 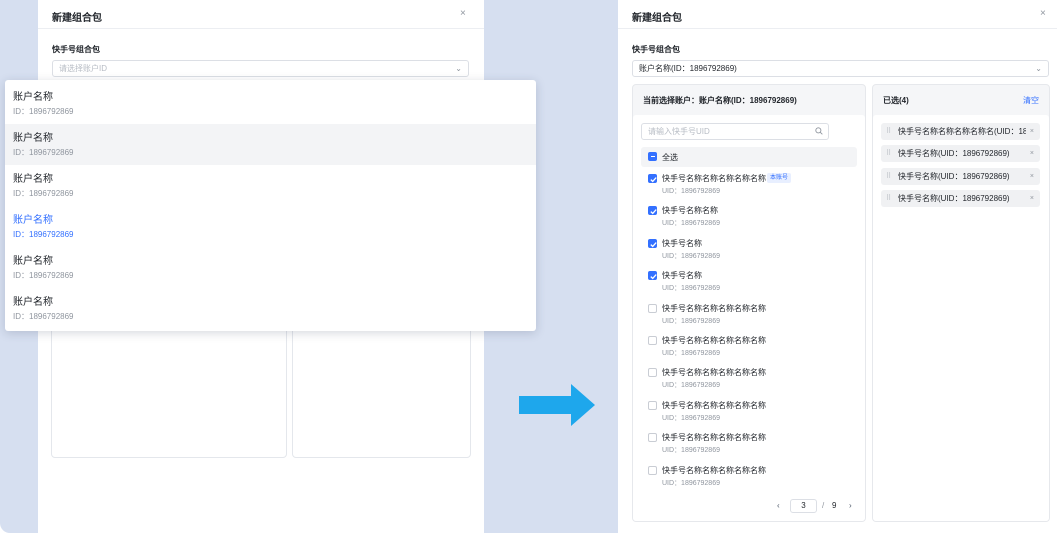 What do you see at coordinates (679, 131) in the screenshot?
I see `search-placeholder: 请输入快手号UID` at bounding box center [679, 131].